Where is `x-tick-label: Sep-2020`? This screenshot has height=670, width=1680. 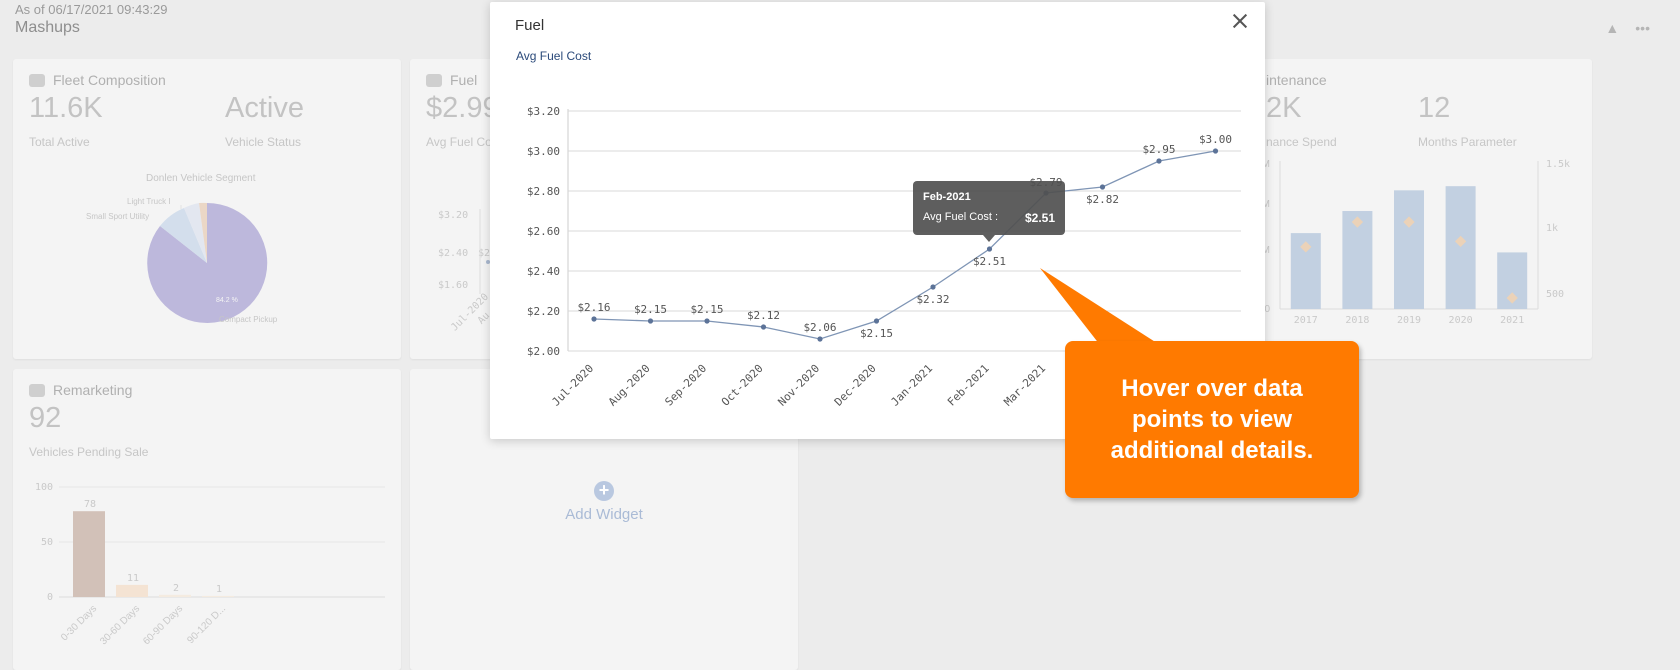 x-tick-label: Sep-2020 is located at coordinates (685, 385).